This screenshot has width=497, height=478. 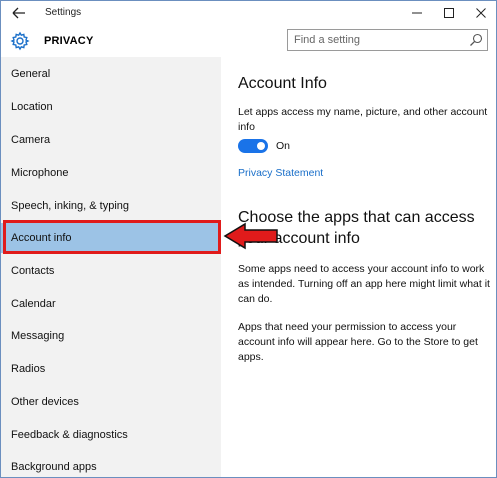 What do you see at coordinates (261, 146) in the screenshot?
I see `toggle-knob` at bounding box center [261, 146].